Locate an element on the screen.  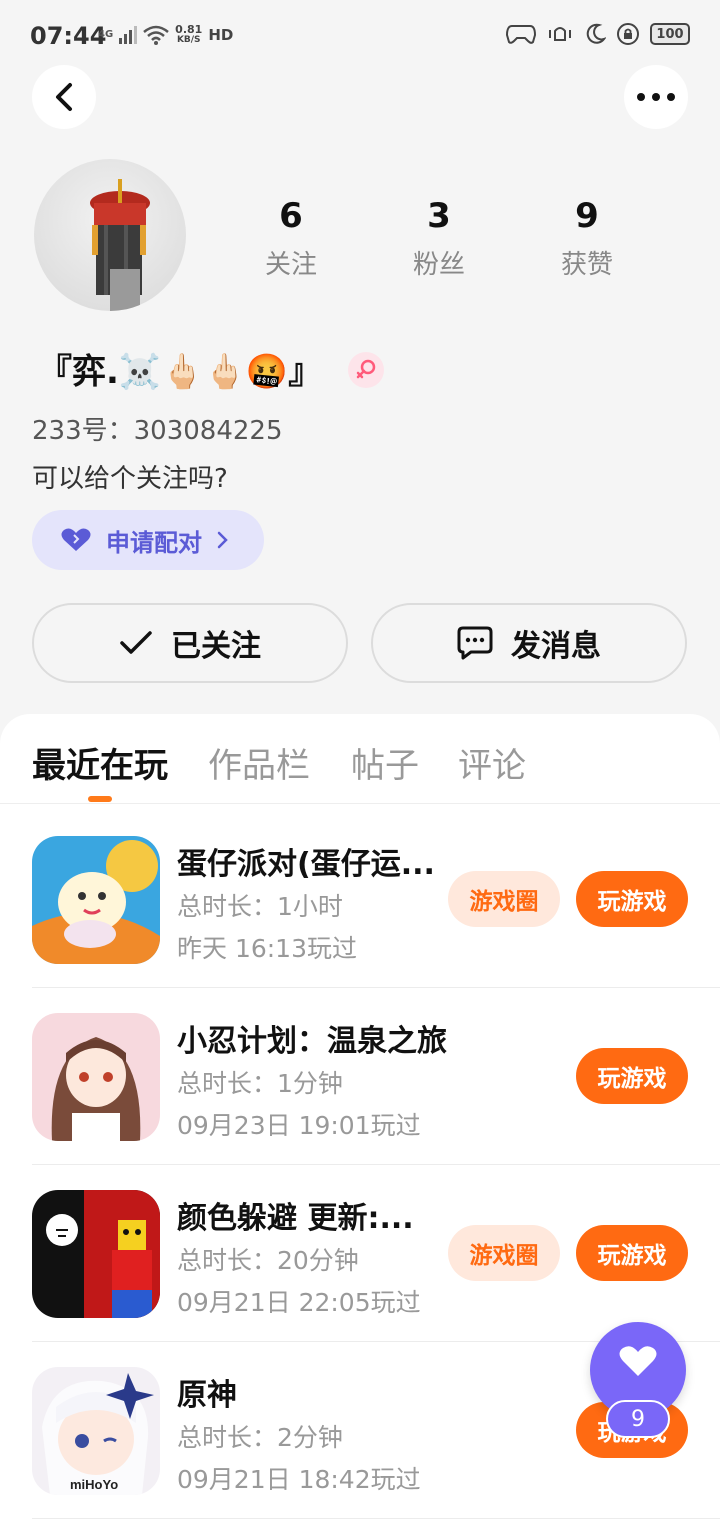
battery-level: 100 is located at coordinates (670, 34).